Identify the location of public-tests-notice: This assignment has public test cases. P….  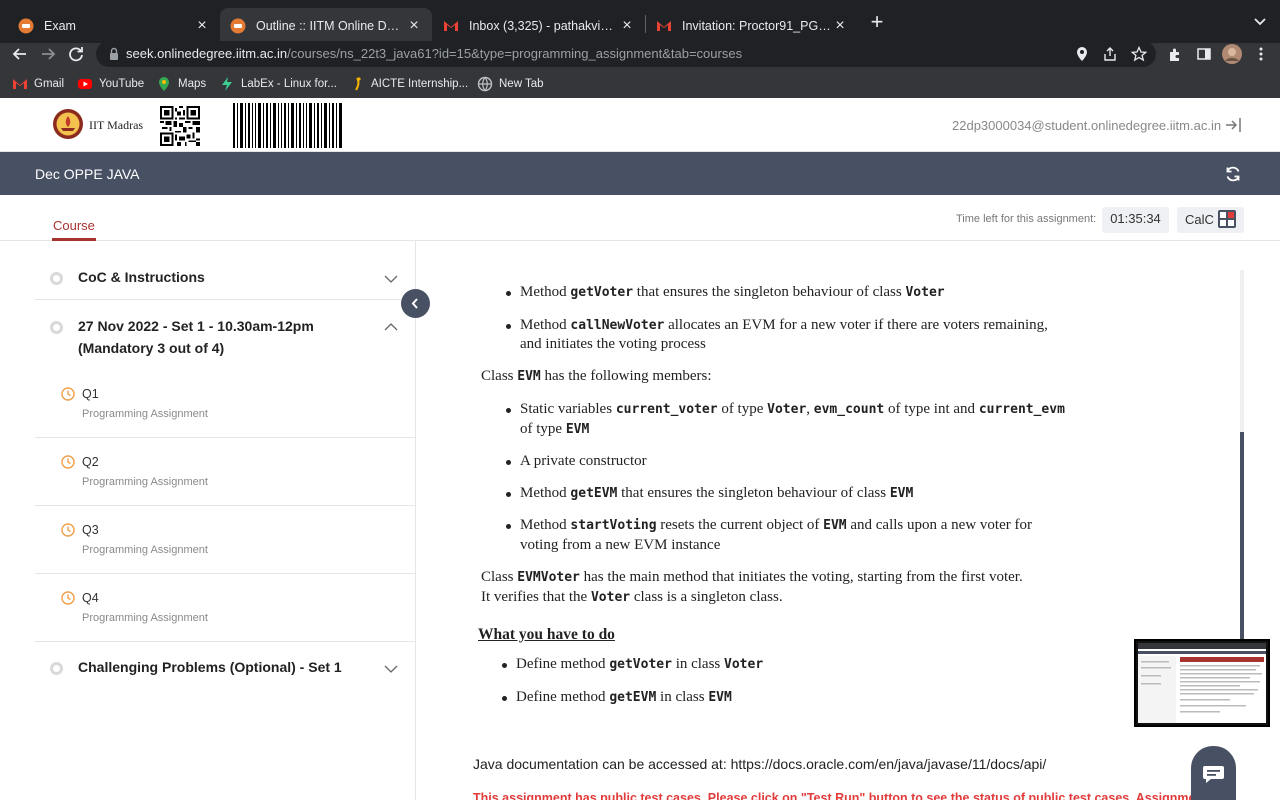
(834, 795).